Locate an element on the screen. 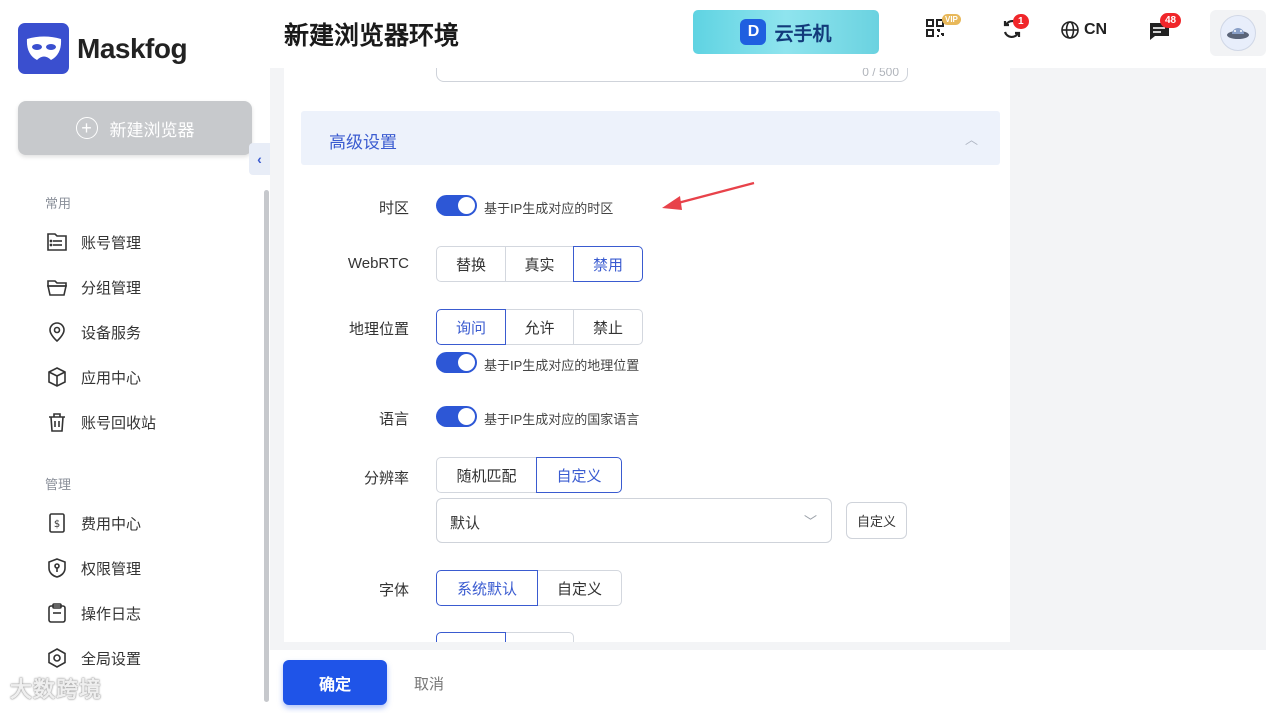  geolocation-option-block: 禁止 is located at coordinates (608, 327).